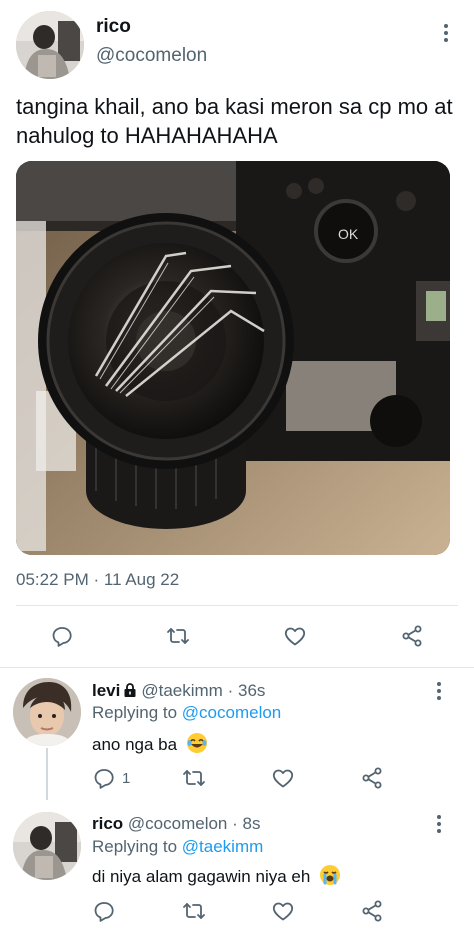 This screenshot has height=935, width=474. What do you see at coordinates (330, 875) in the screenshot?
I see `loudly-crying-emoji-icon` at bounding box center [330, 875].